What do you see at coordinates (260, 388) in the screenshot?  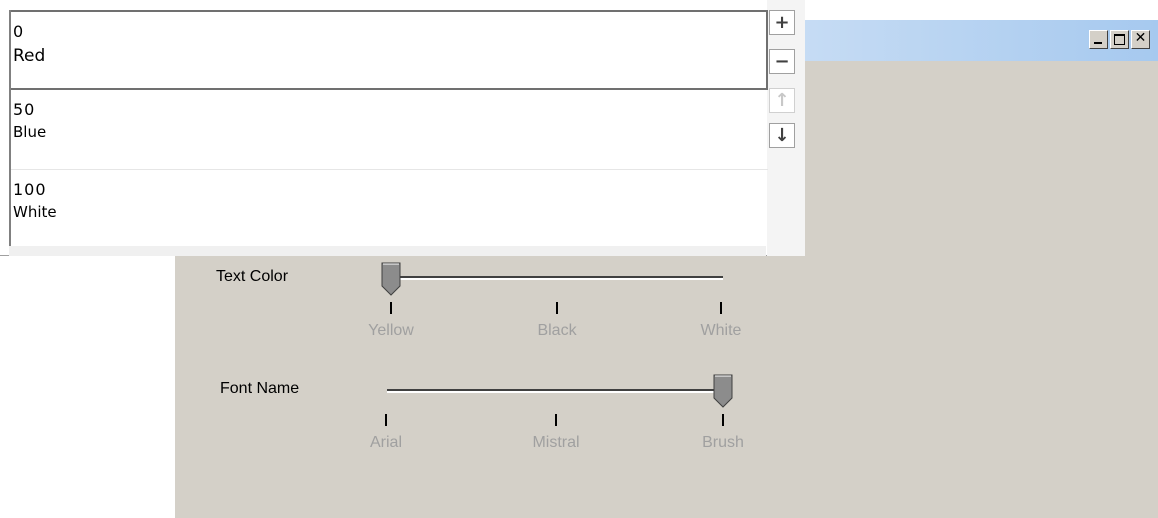 I see `font-name-label: Font Name` at bounding box center [260, 388].